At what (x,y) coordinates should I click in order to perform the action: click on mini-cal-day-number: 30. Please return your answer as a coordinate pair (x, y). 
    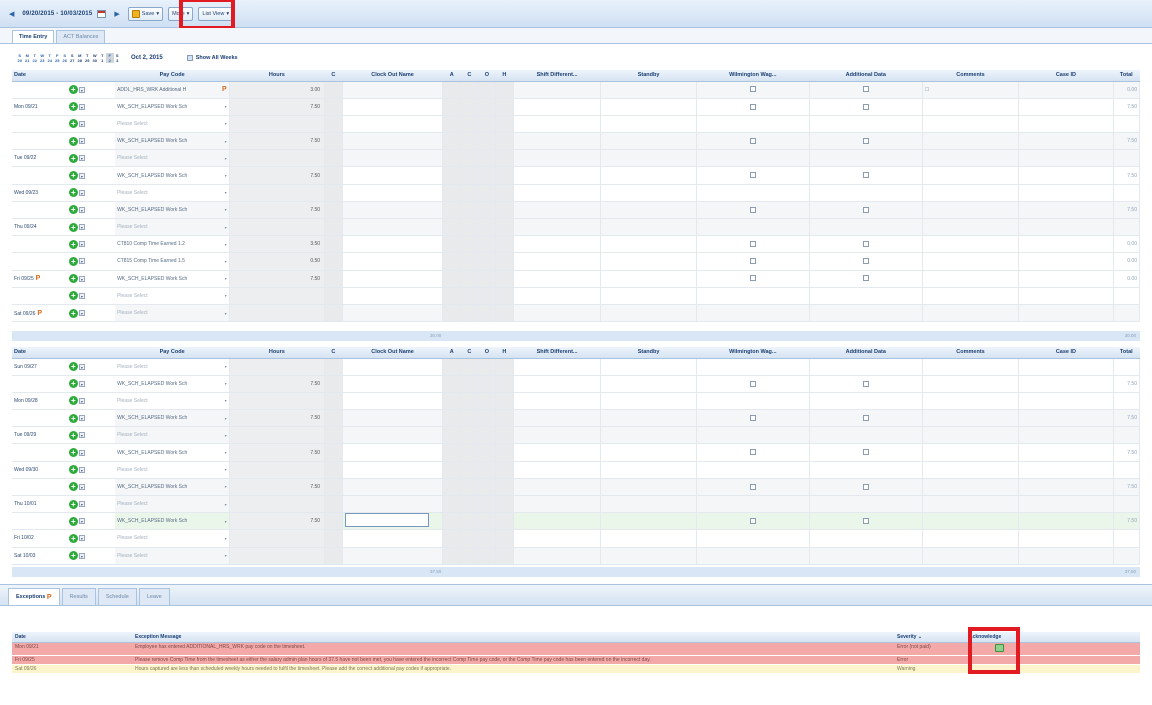
    Looking at the image, I should click on (95, 60).